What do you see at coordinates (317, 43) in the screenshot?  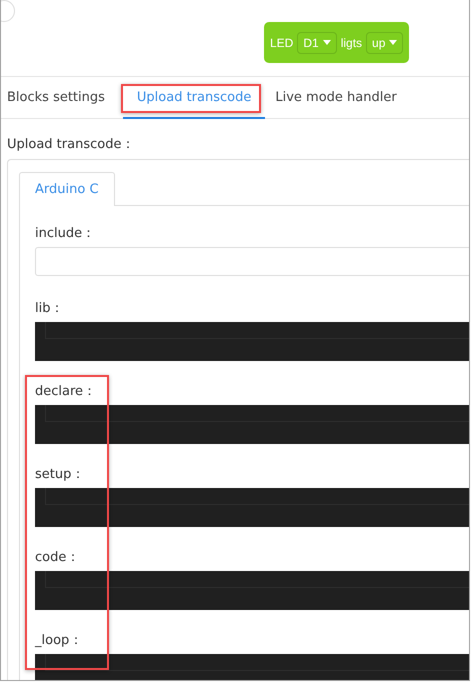 I see `block-dropdown: D1` at bounding box center [317, 43].